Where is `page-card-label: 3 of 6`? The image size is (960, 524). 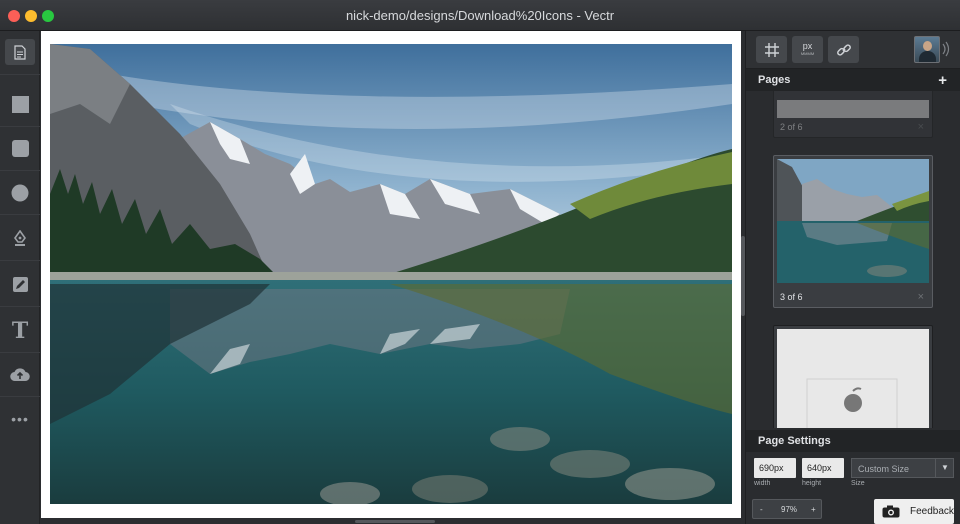
page-card-label: 3 of 6 is located at coordinates (791, 297).